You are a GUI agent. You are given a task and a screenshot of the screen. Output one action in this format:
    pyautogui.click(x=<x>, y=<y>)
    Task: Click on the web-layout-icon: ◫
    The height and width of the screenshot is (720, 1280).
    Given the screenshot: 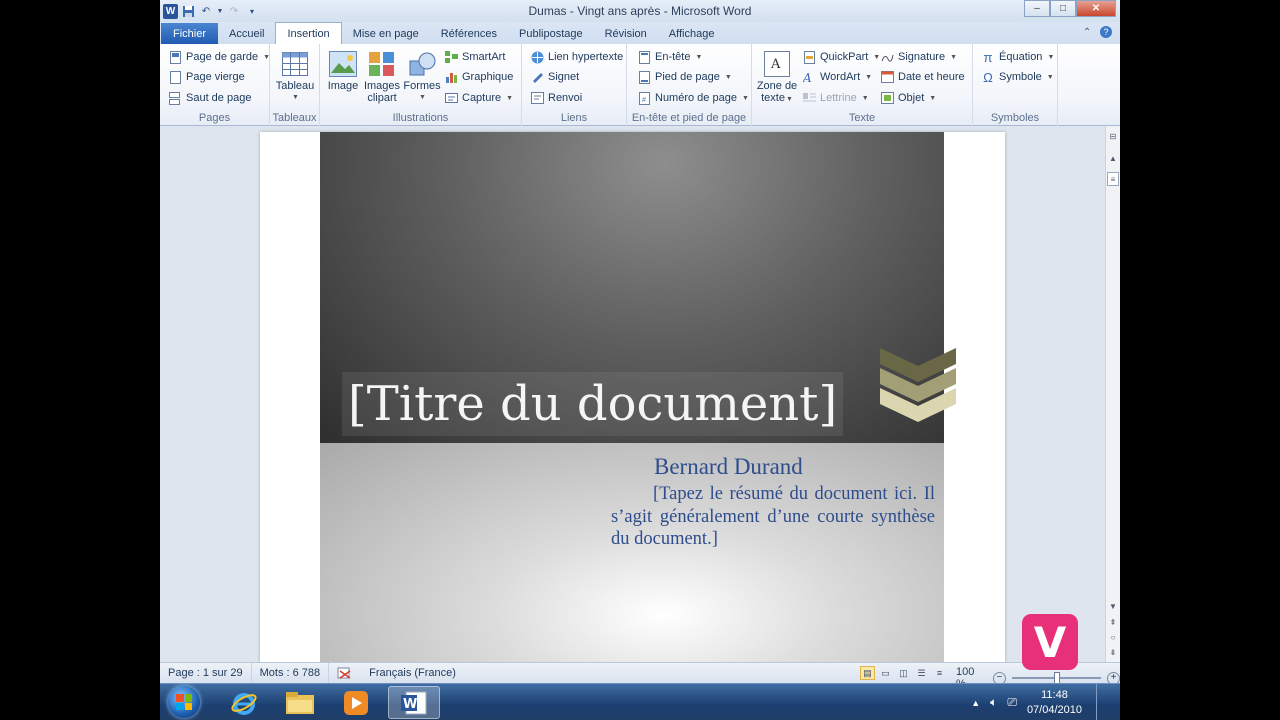 What is the action you would take?
    pyautogui.click(x=903, y=673)
    